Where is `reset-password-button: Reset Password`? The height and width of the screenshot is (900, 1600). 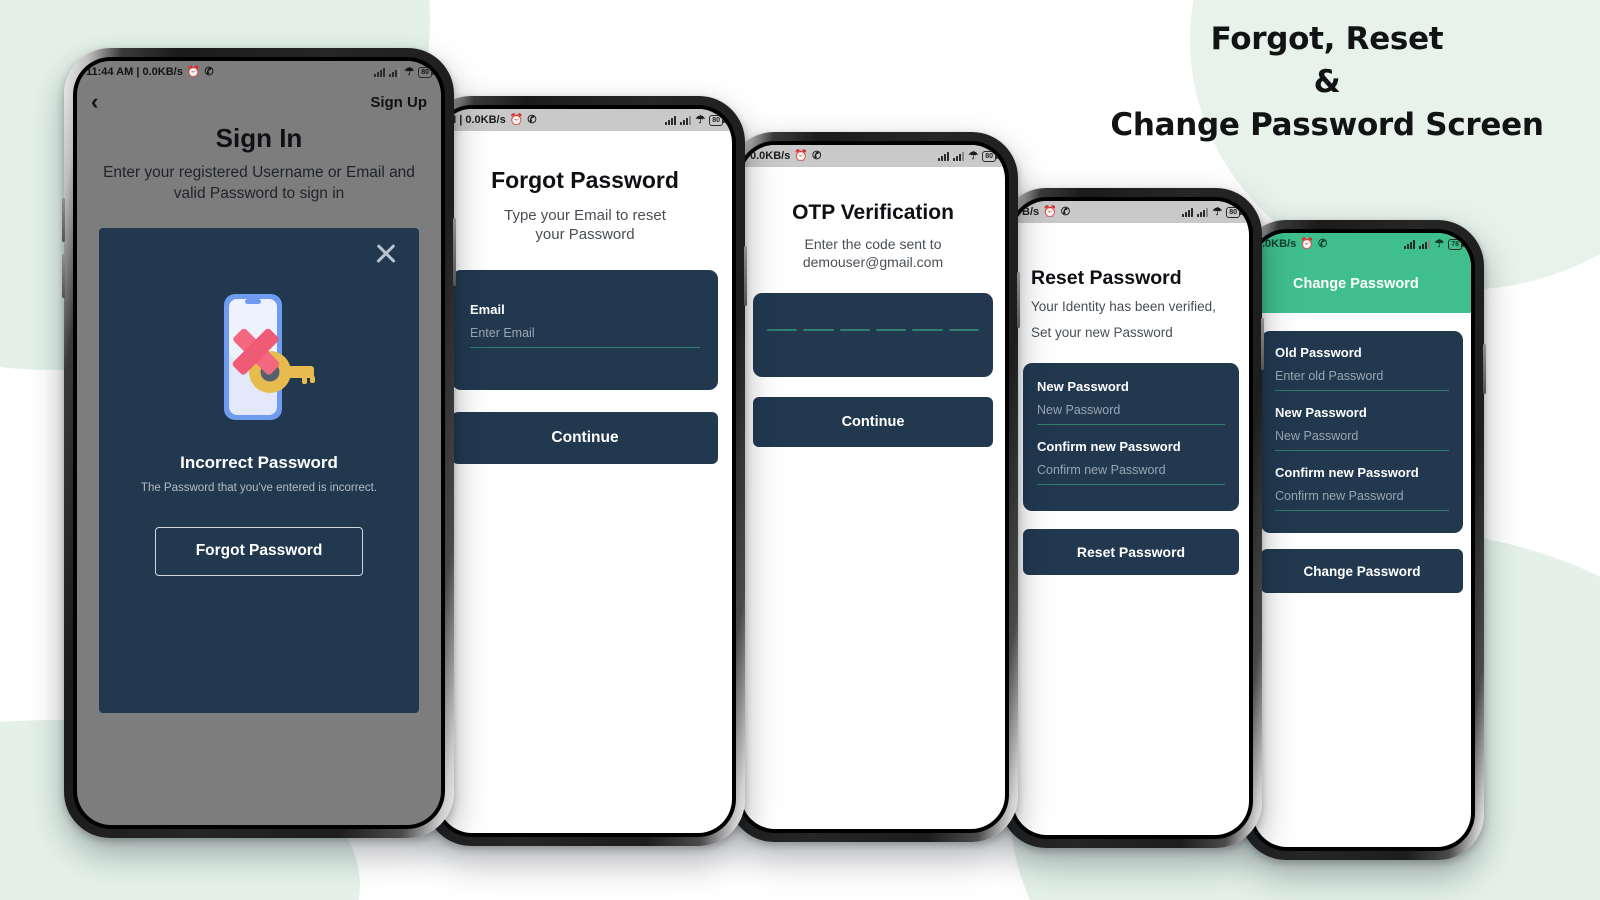
reset-password-button: Reset Password is located at coordinates (1131, 552).